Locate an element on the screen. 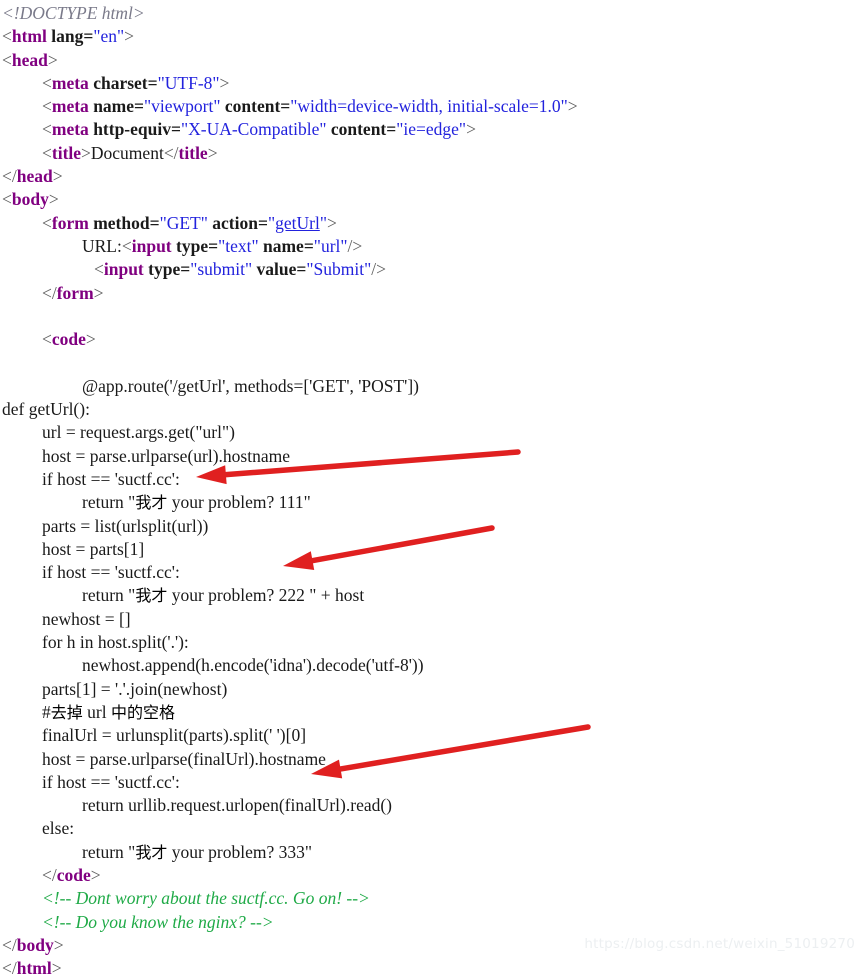 This screenshot has width=863, height=980. code-line: <title>Document</title> is located at coordinates (432, 153).